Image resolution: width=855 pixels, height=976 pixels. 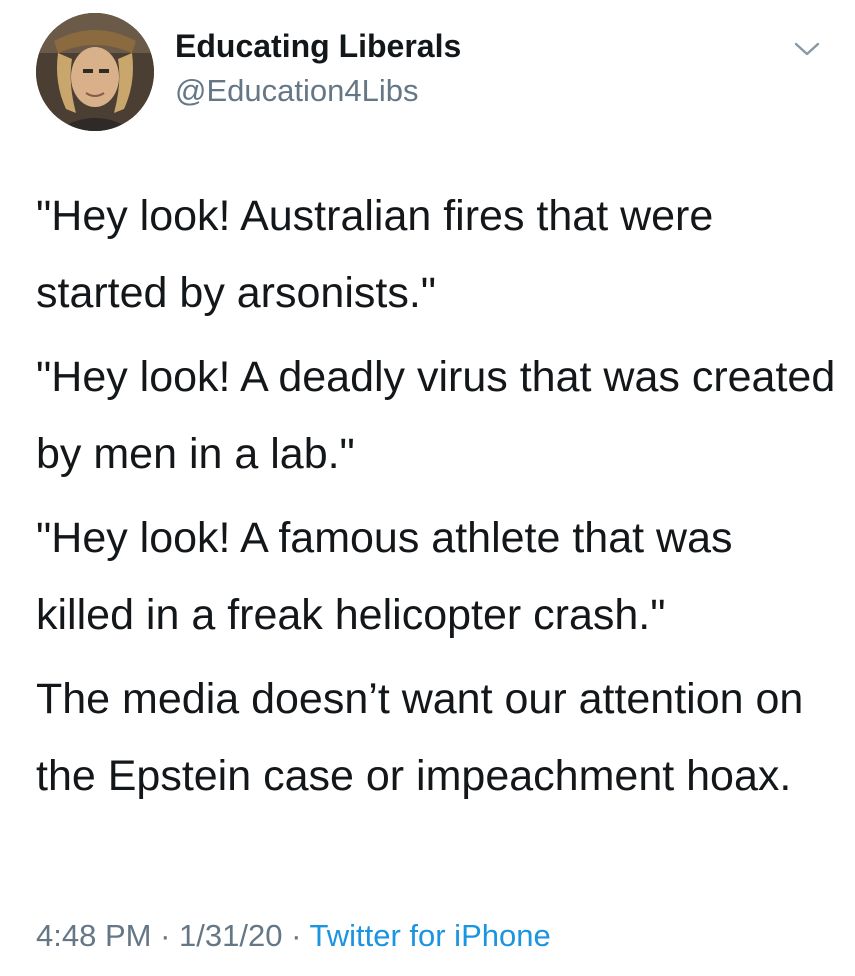 What do you see at coordinates (296, 91) in the screenshot?
I see `user-handle: @Education4Libs` at bounding box center [296, 91].